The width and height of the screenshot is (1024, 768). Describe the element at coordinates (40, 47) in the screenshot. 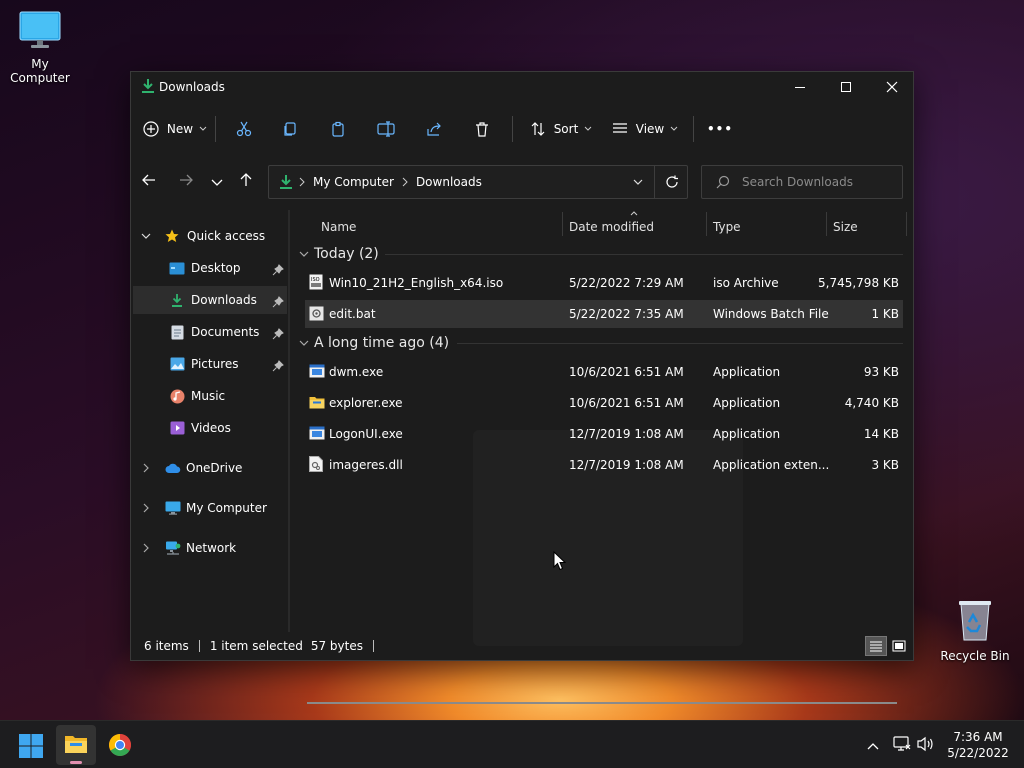

I see `desktop-my-computer: My Computer` at that location.